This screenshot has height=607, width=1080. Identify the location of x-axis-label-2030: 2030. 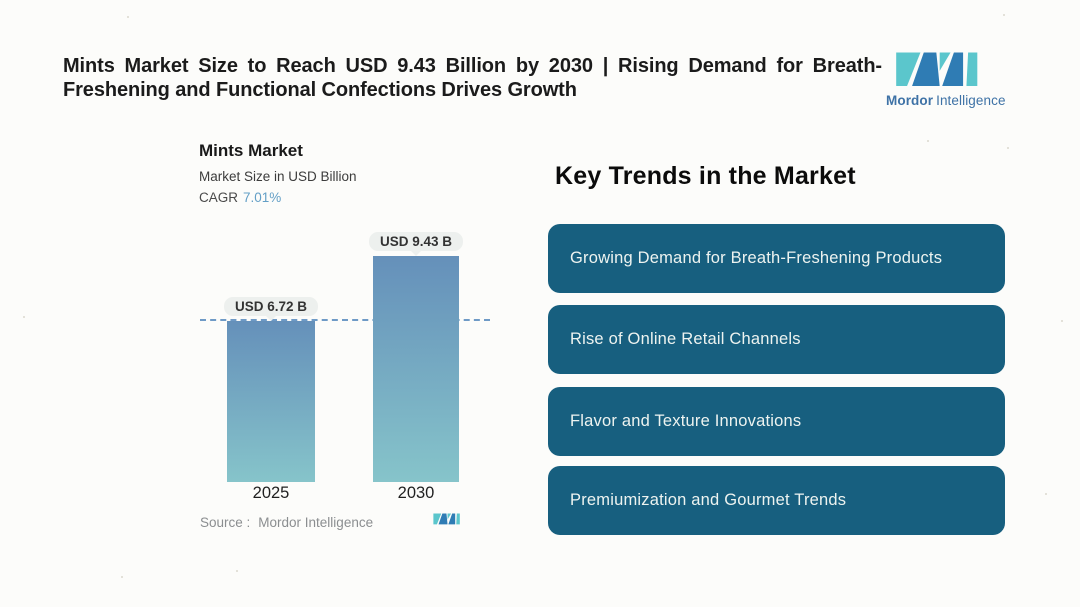
(416, 493).